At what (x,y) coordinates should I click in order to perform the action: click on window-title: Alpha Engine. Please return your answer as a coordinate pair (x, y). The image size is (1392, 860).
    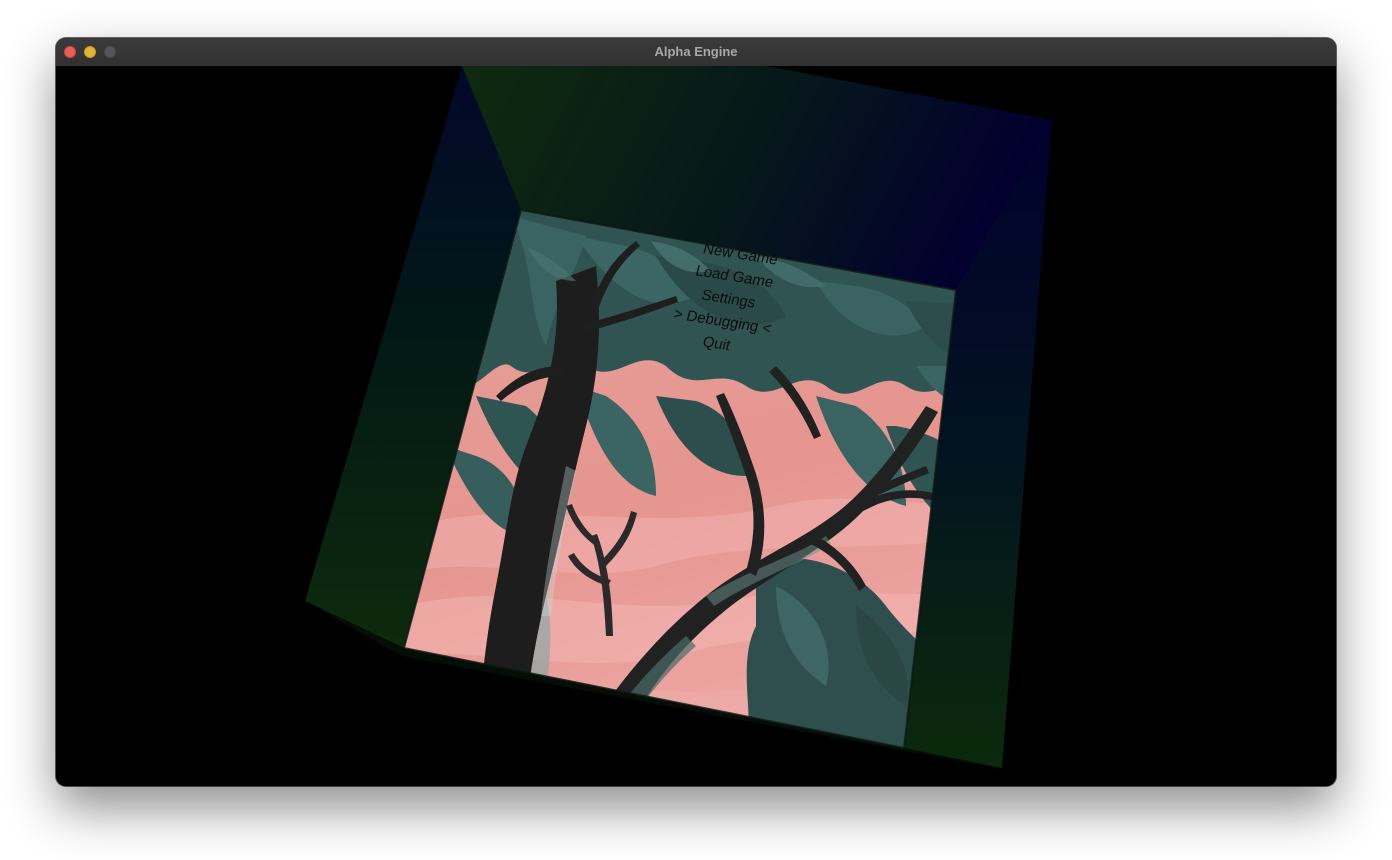
    Looking at the image, I should click on (696, 51).